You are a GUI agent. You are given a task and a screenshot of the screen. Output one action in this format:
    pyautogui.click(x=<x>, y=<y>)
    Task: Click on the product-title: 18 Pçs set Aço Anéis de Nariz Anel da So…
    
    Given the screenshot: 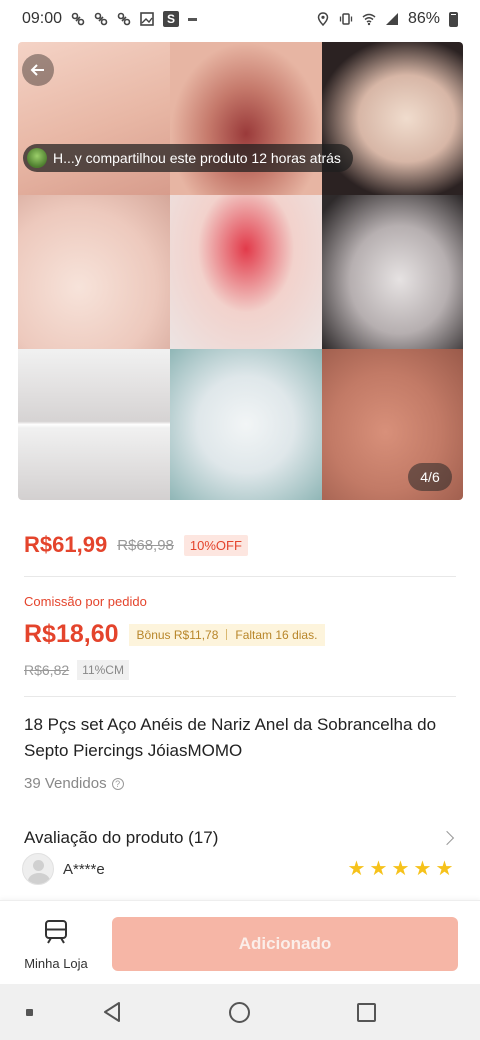 What is the action you would take?
    pyautogui.click(x=230, y=737)
    